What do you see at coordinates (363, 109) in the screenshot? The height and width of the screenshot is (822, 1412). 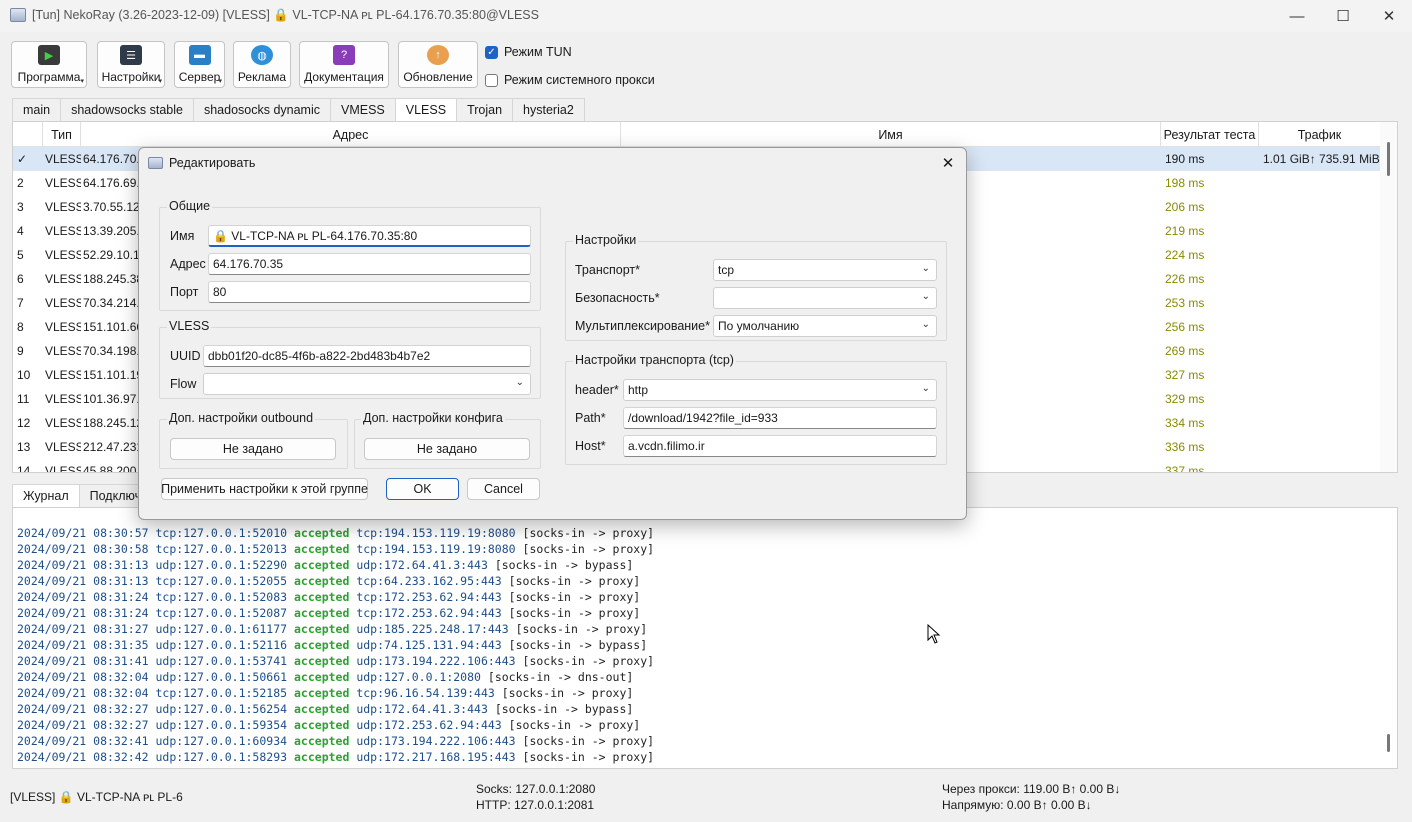 I see `tab-vmess: VMESS` at bounding box center [363, 109].